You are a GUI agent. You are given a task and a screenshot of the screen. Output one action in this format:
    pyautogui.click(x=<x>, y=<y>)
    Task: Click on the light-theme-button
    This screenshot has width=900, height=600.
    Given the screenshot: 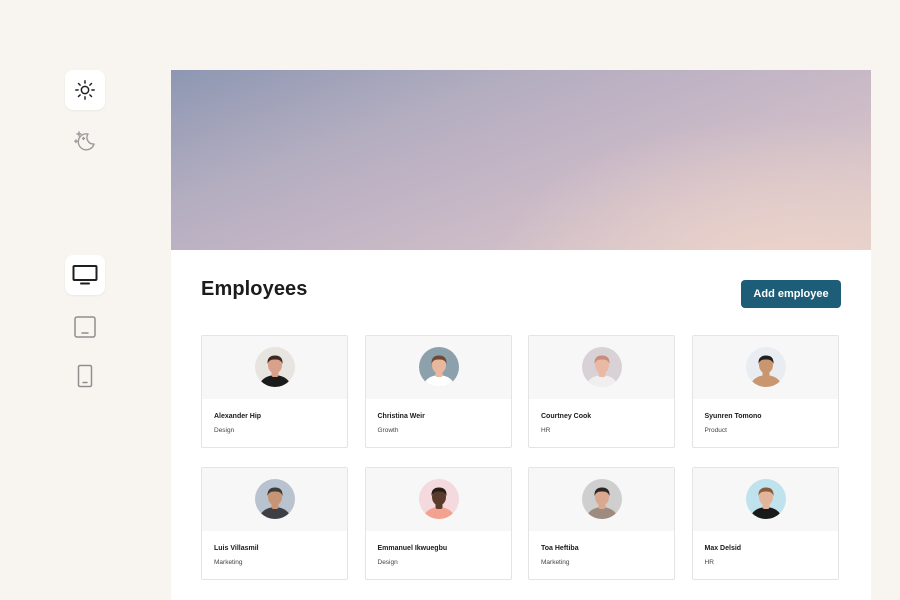 What is the action you would take?
    pyautogui.click(x=85, y=90)
    